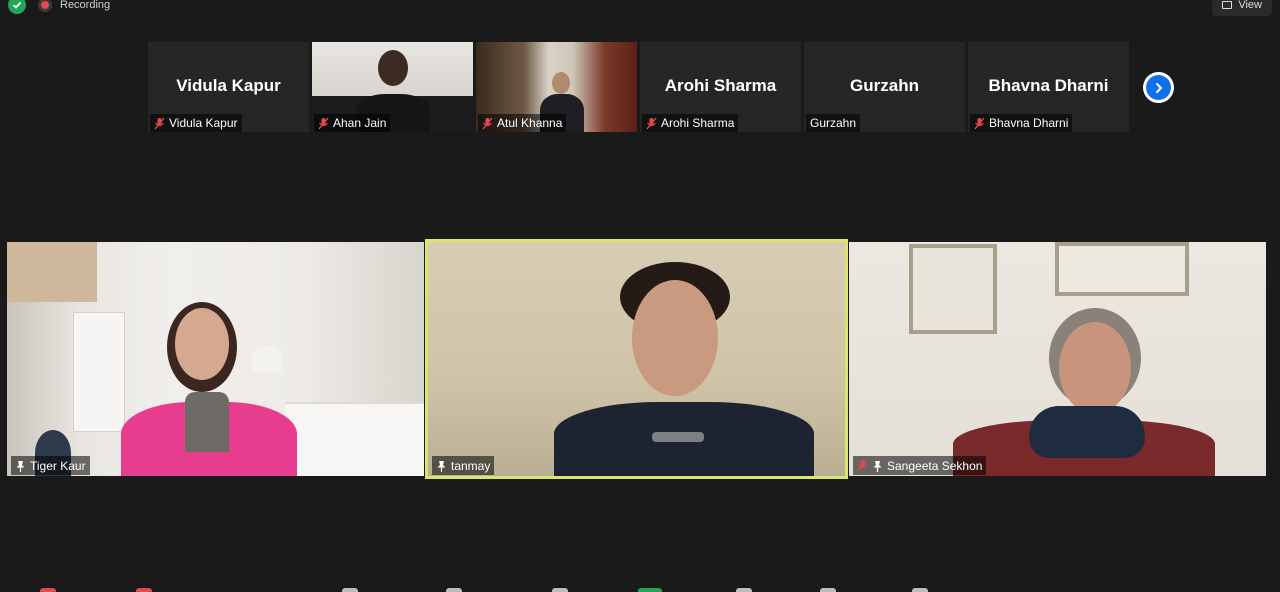  I want to click on reactions-toolbar-icon, so click(828, 590).